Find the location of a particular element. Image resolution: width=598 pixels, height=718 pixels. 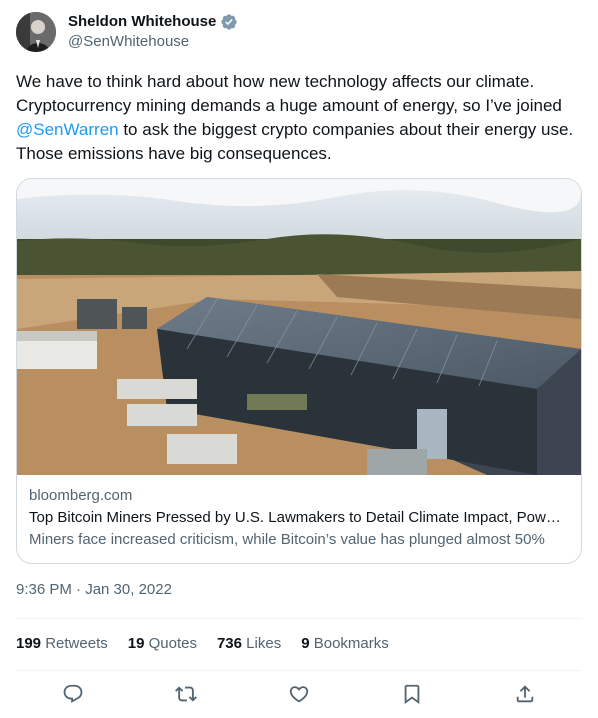

like-icon is located at coordinates (299, 694).